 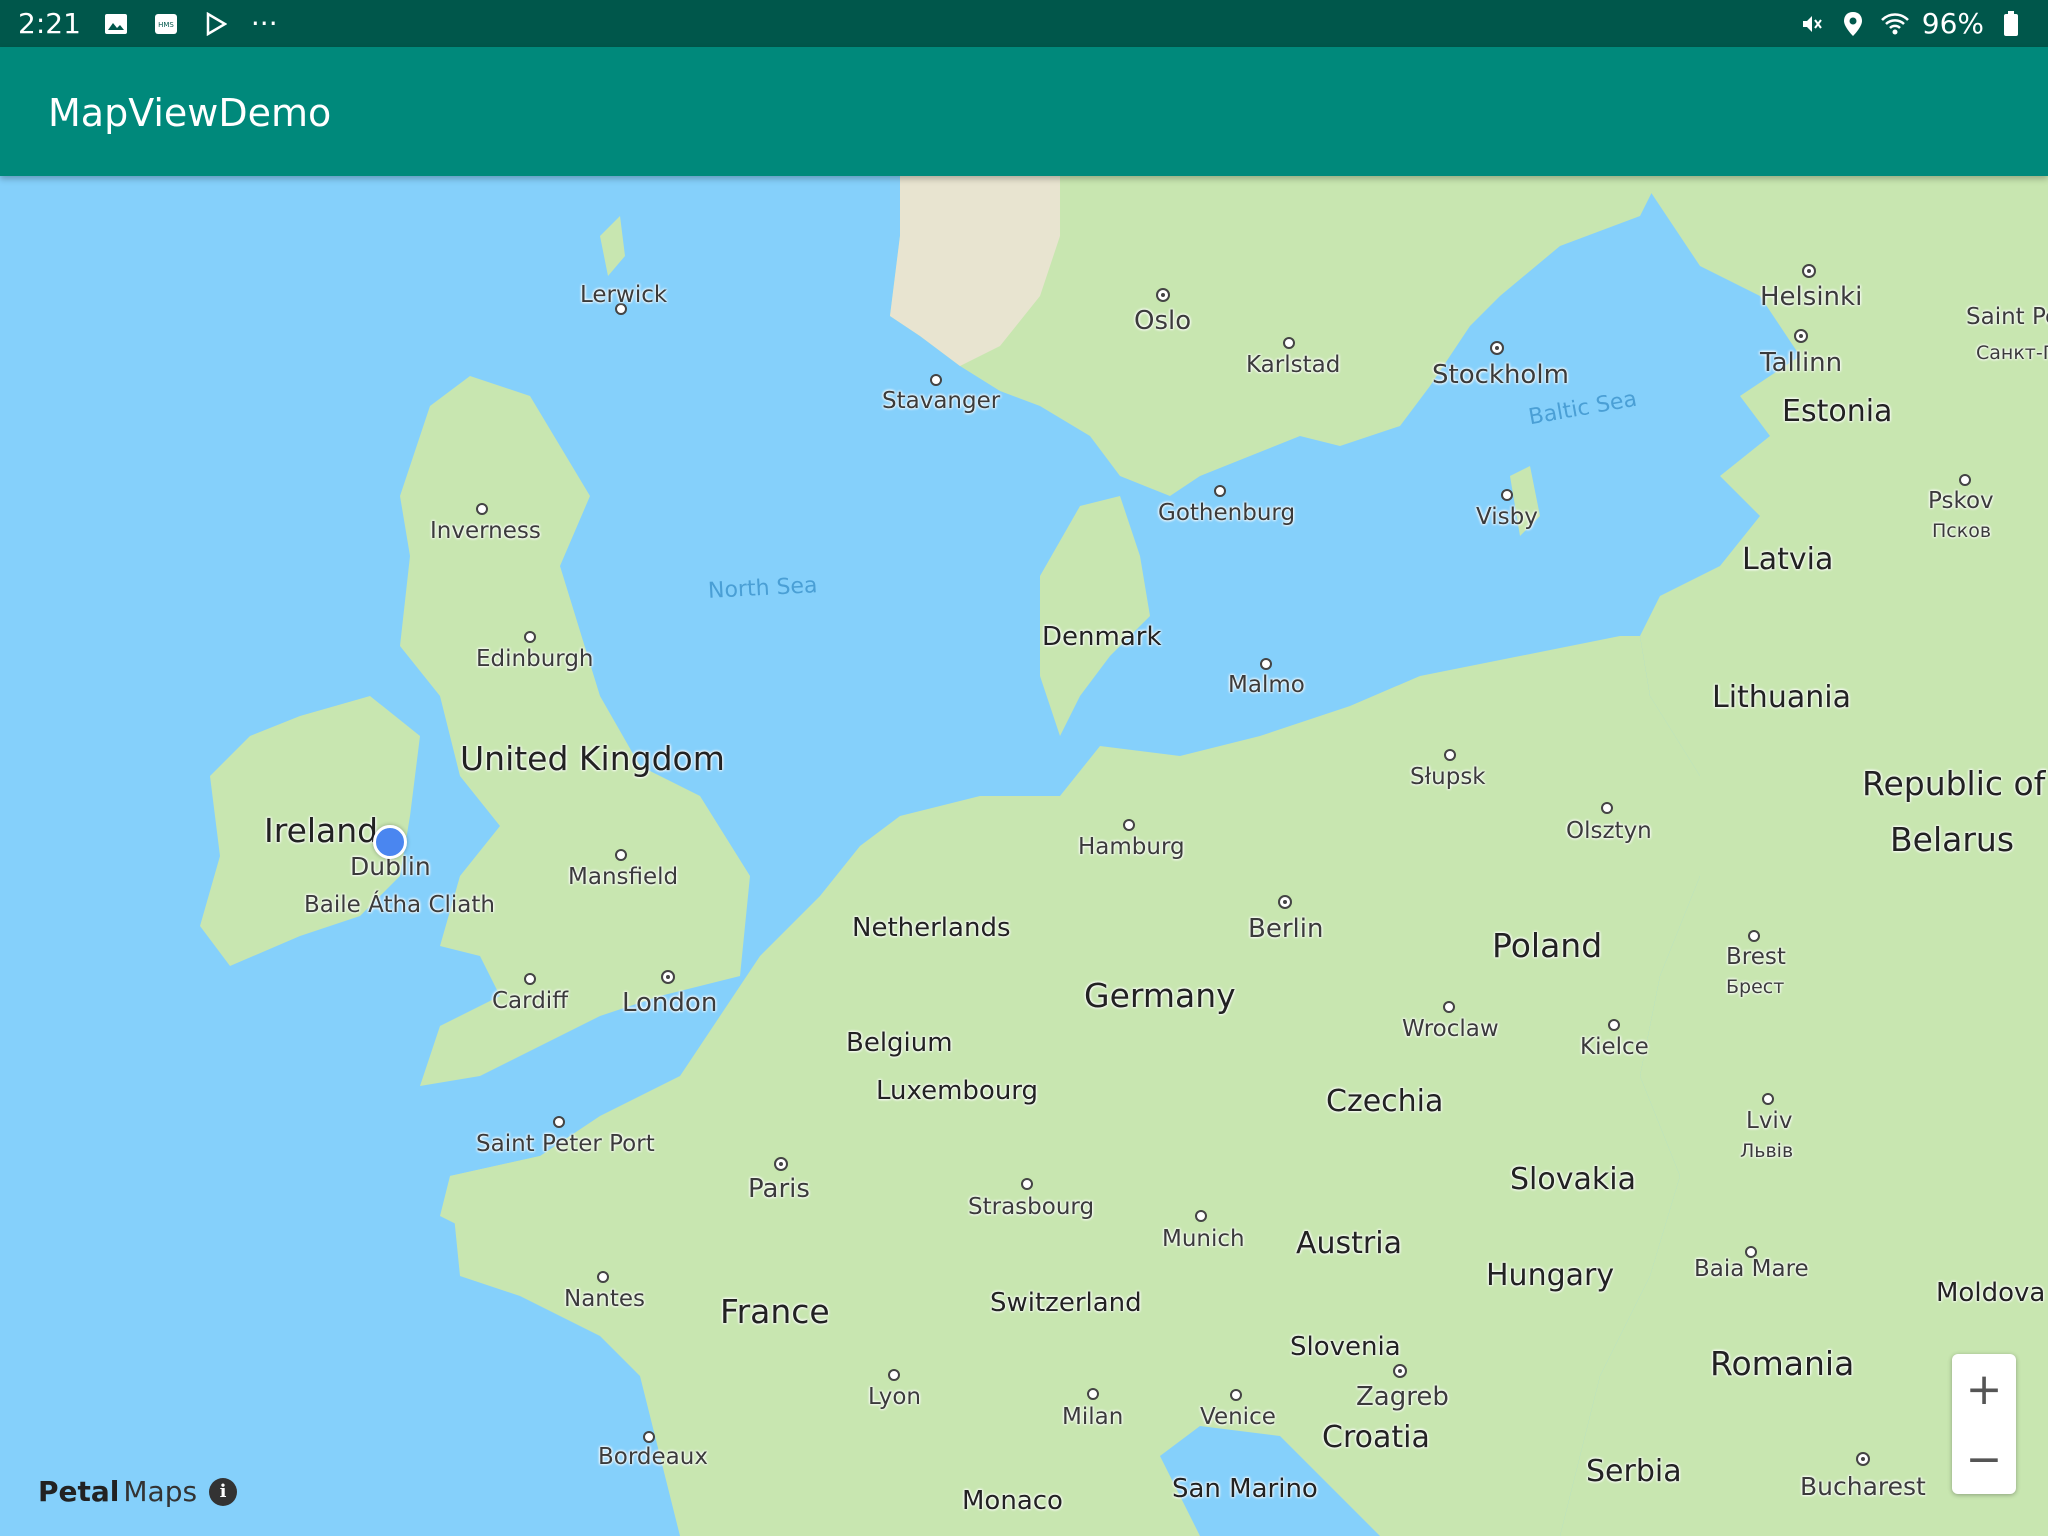 What do you see at coordinates (941, 401) in the screenshot?
I see `city-label-stavanger: Stavanger` at bounding box center [941, 401].